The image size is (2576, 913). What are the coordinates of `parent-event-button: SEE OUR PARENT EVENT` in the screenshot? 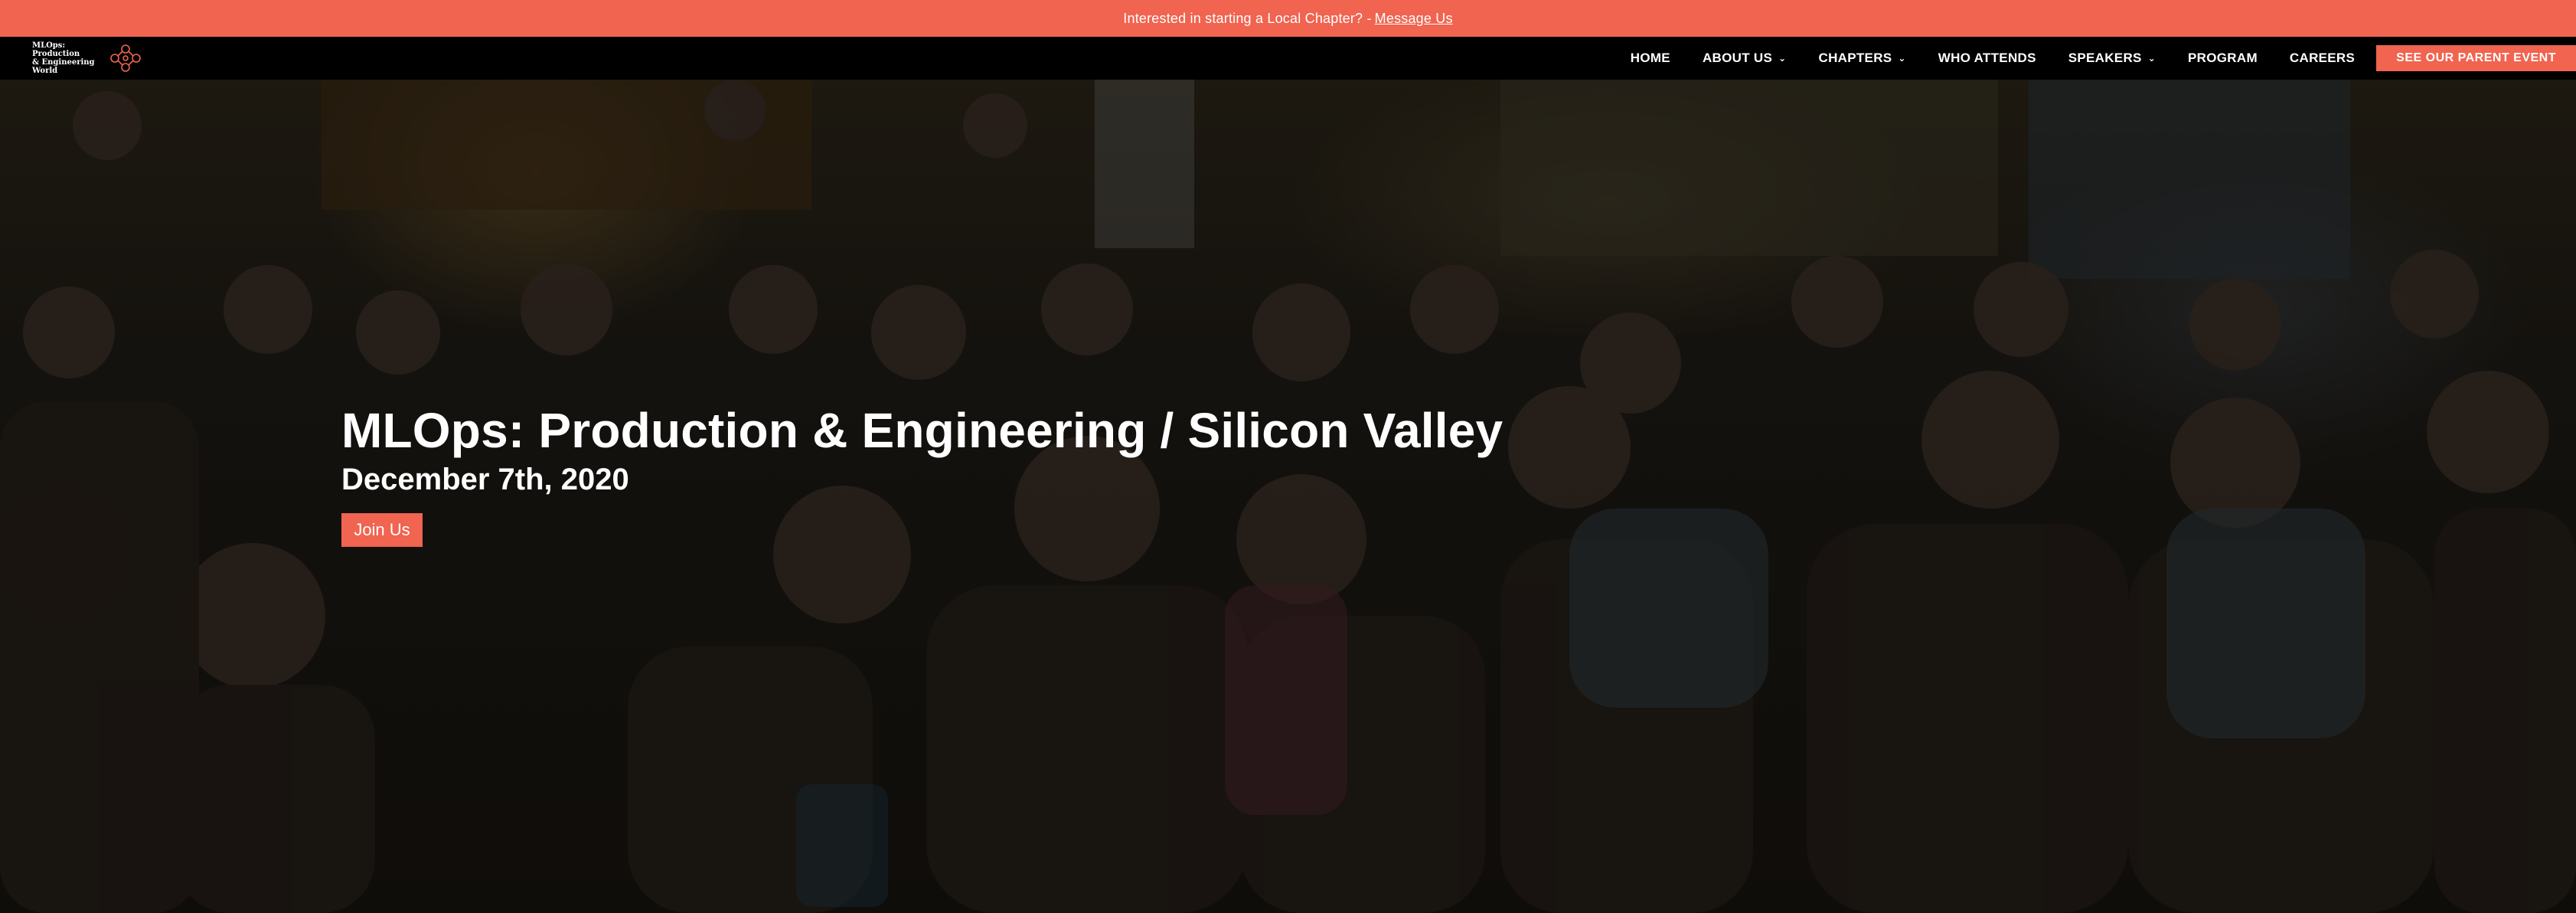 It's located at (2476, 58).